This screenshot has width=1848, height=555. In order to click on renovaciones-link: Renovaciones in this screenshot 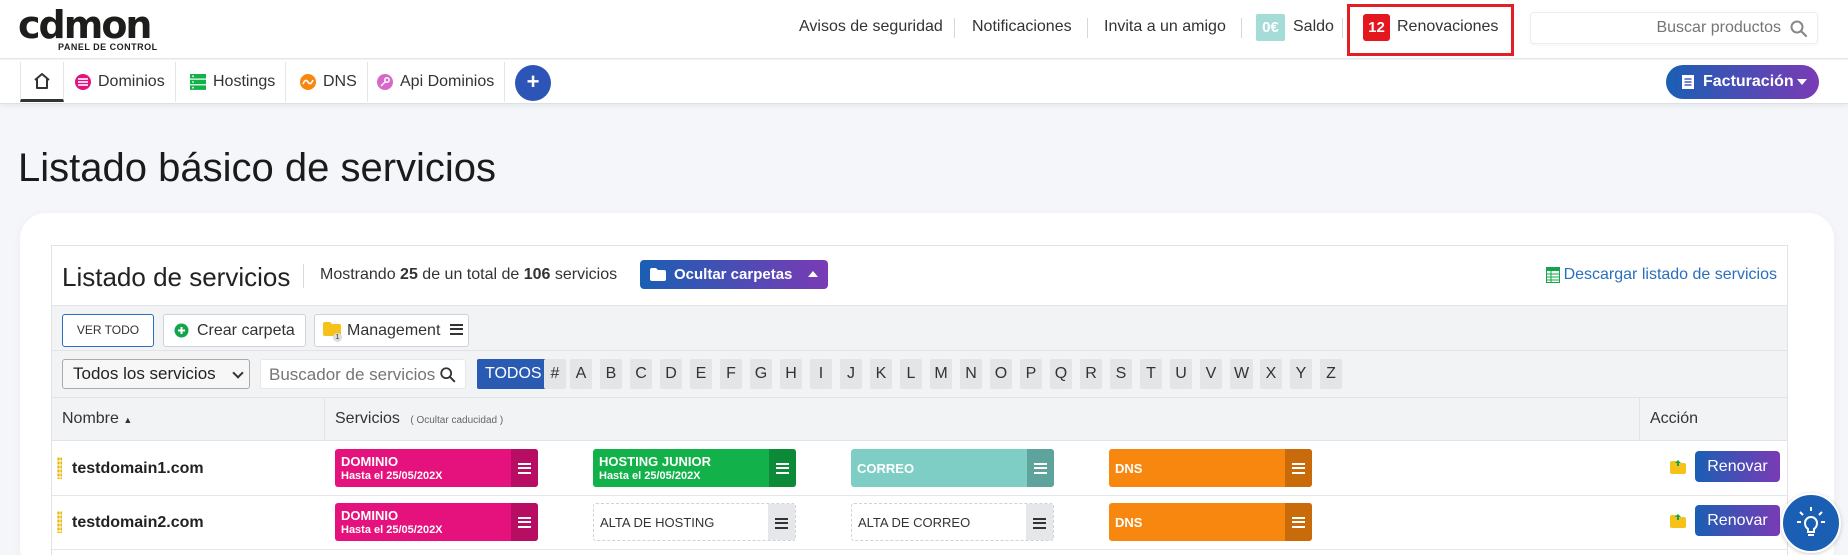, I will do `click(1447, 27)`.